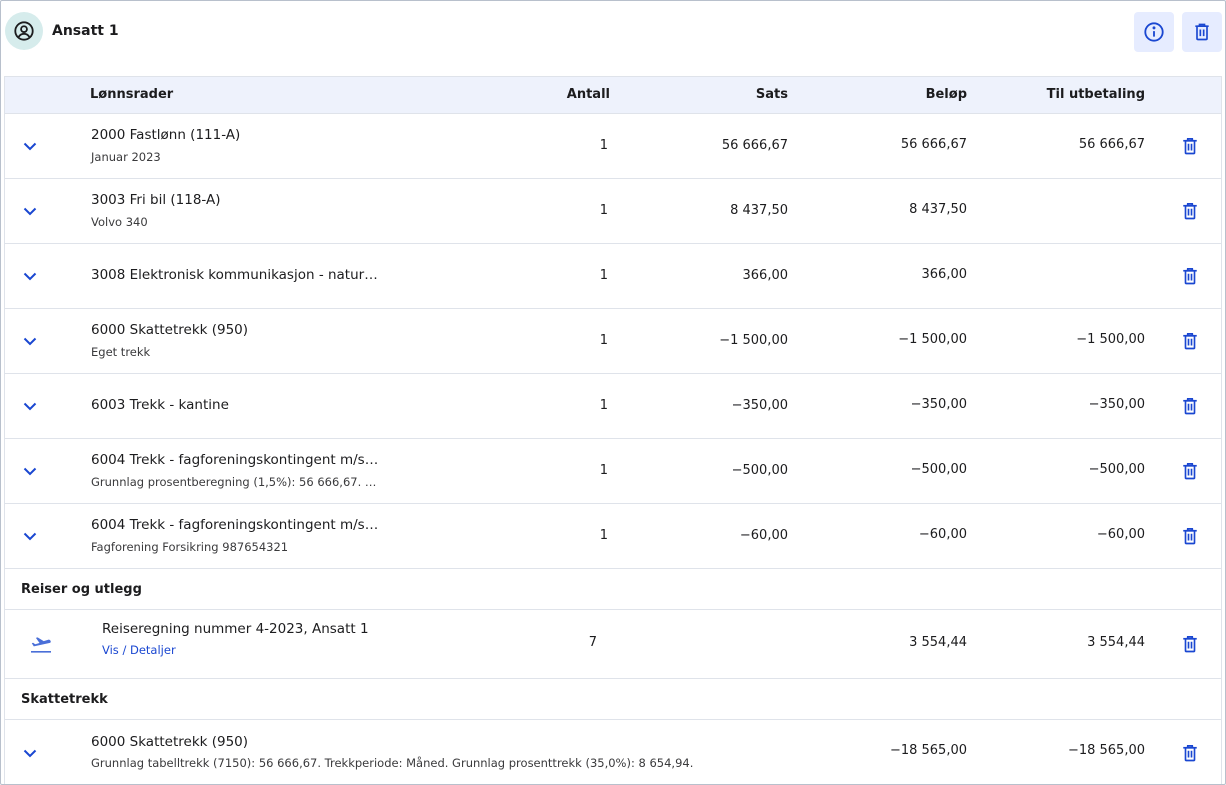  What do you see at coordinates (160, 405) in the screenshot?
I see `row-title: 6003 Trekk - kantine` at bounding box center [160, 405].